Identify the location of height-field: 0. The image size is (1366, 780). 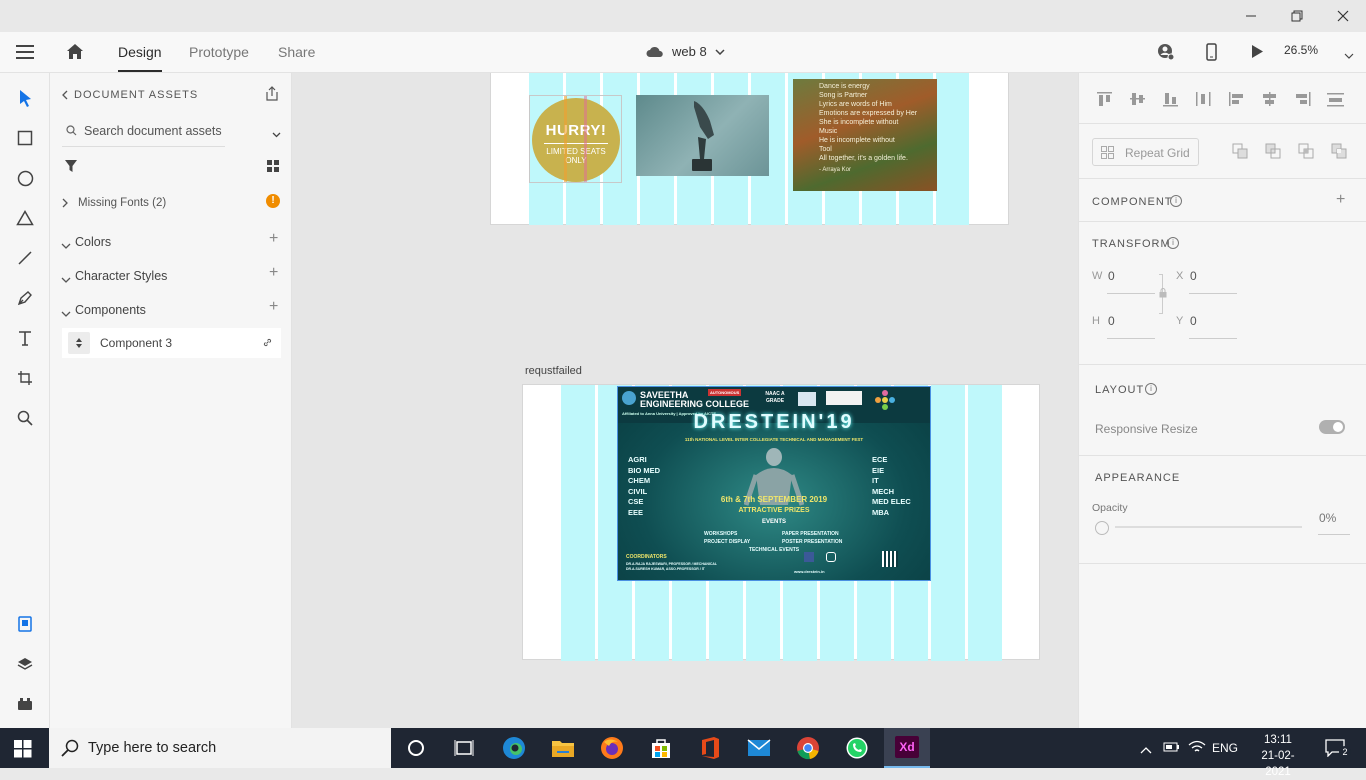
(1111, 321).